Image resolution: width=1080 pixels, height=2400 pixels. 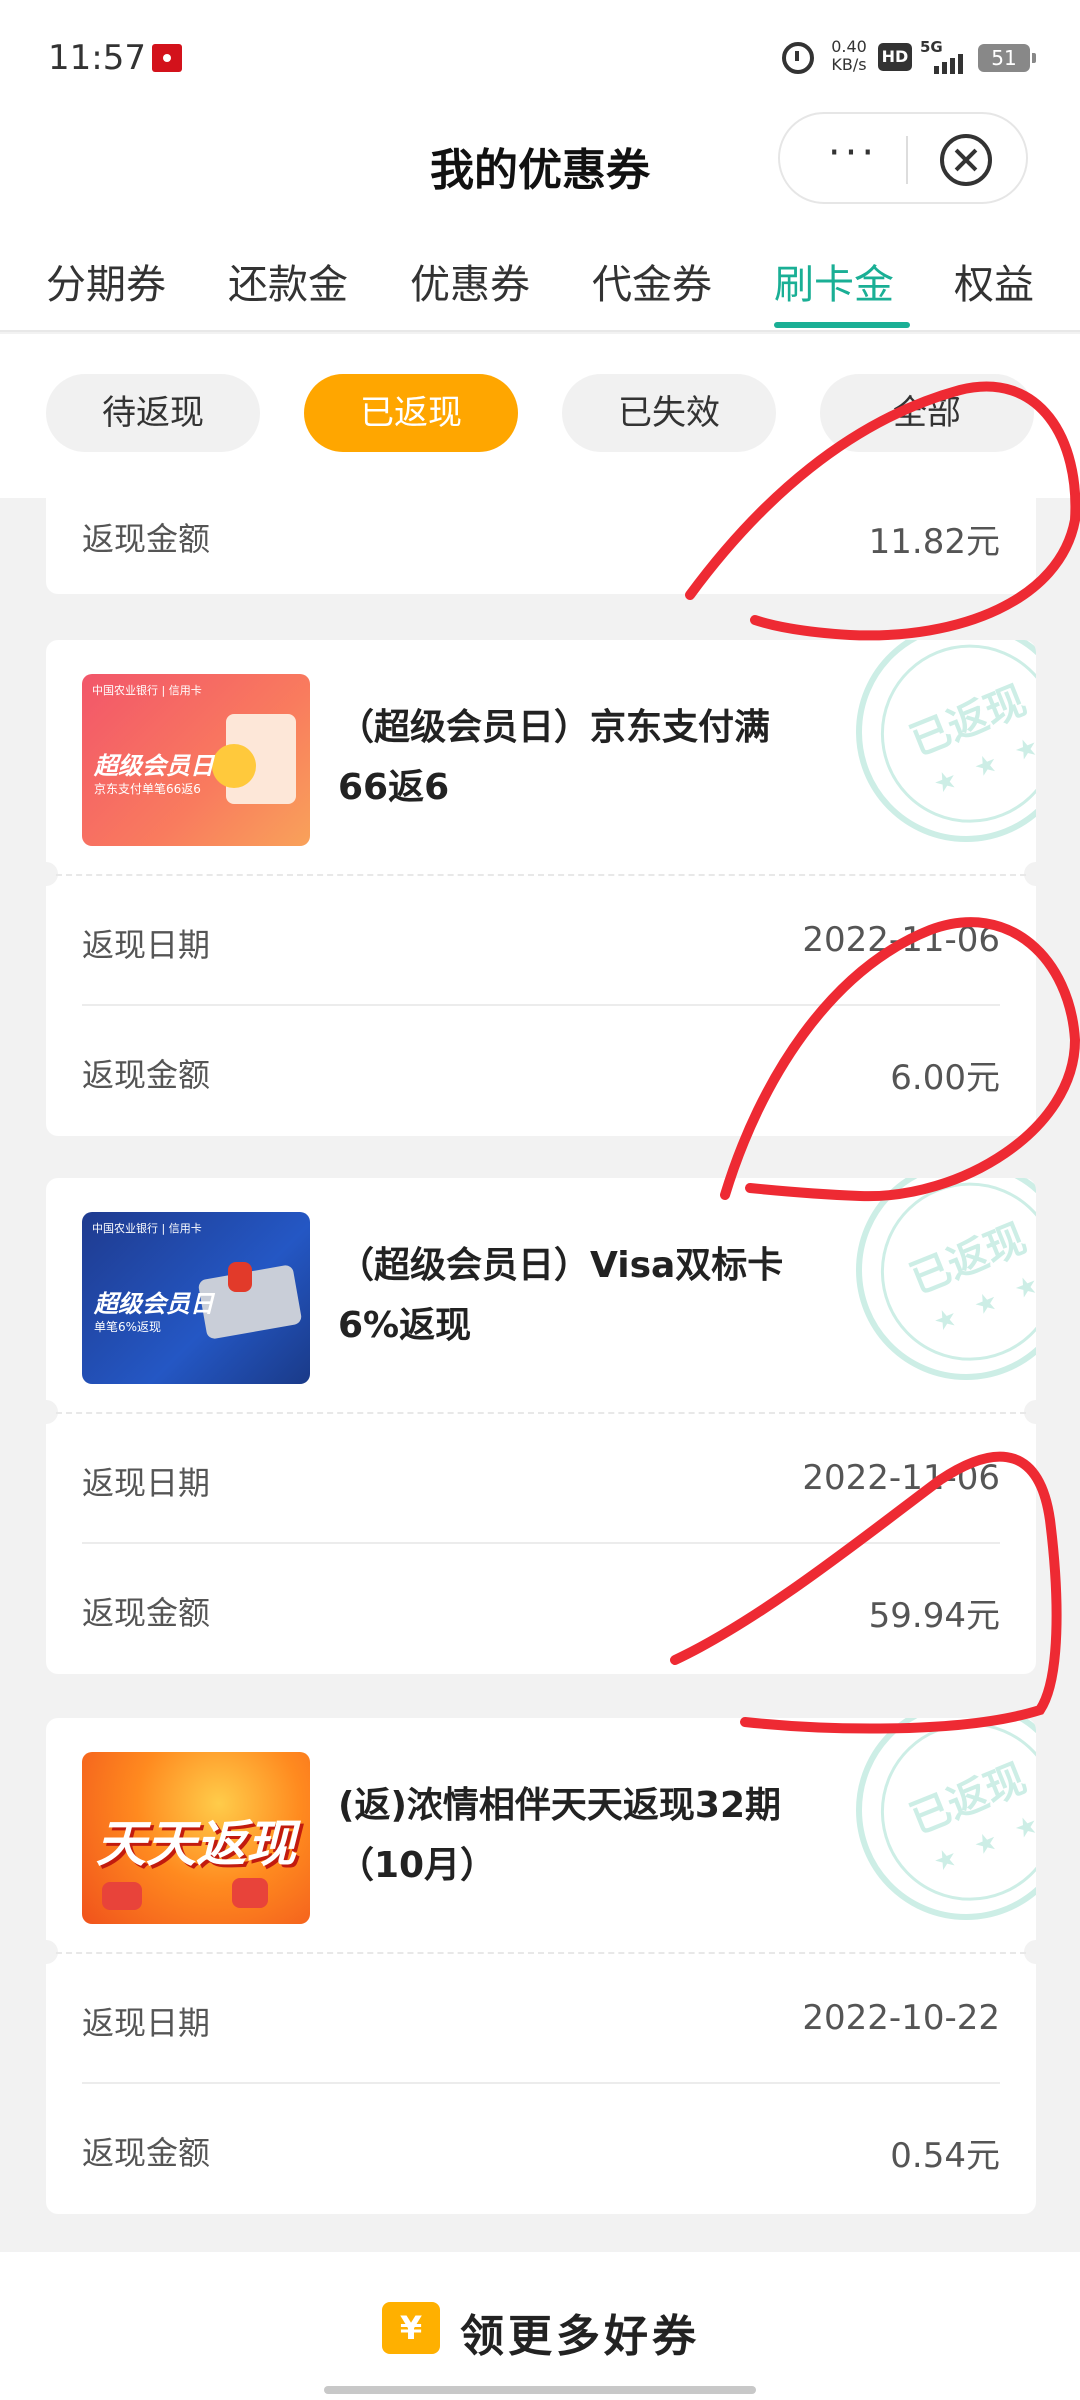 I want to click on coupon-thumbnail: 中国农业银行 | 信用卡 超级会员日 单笔6%返现, so click(x=196, y=1298).